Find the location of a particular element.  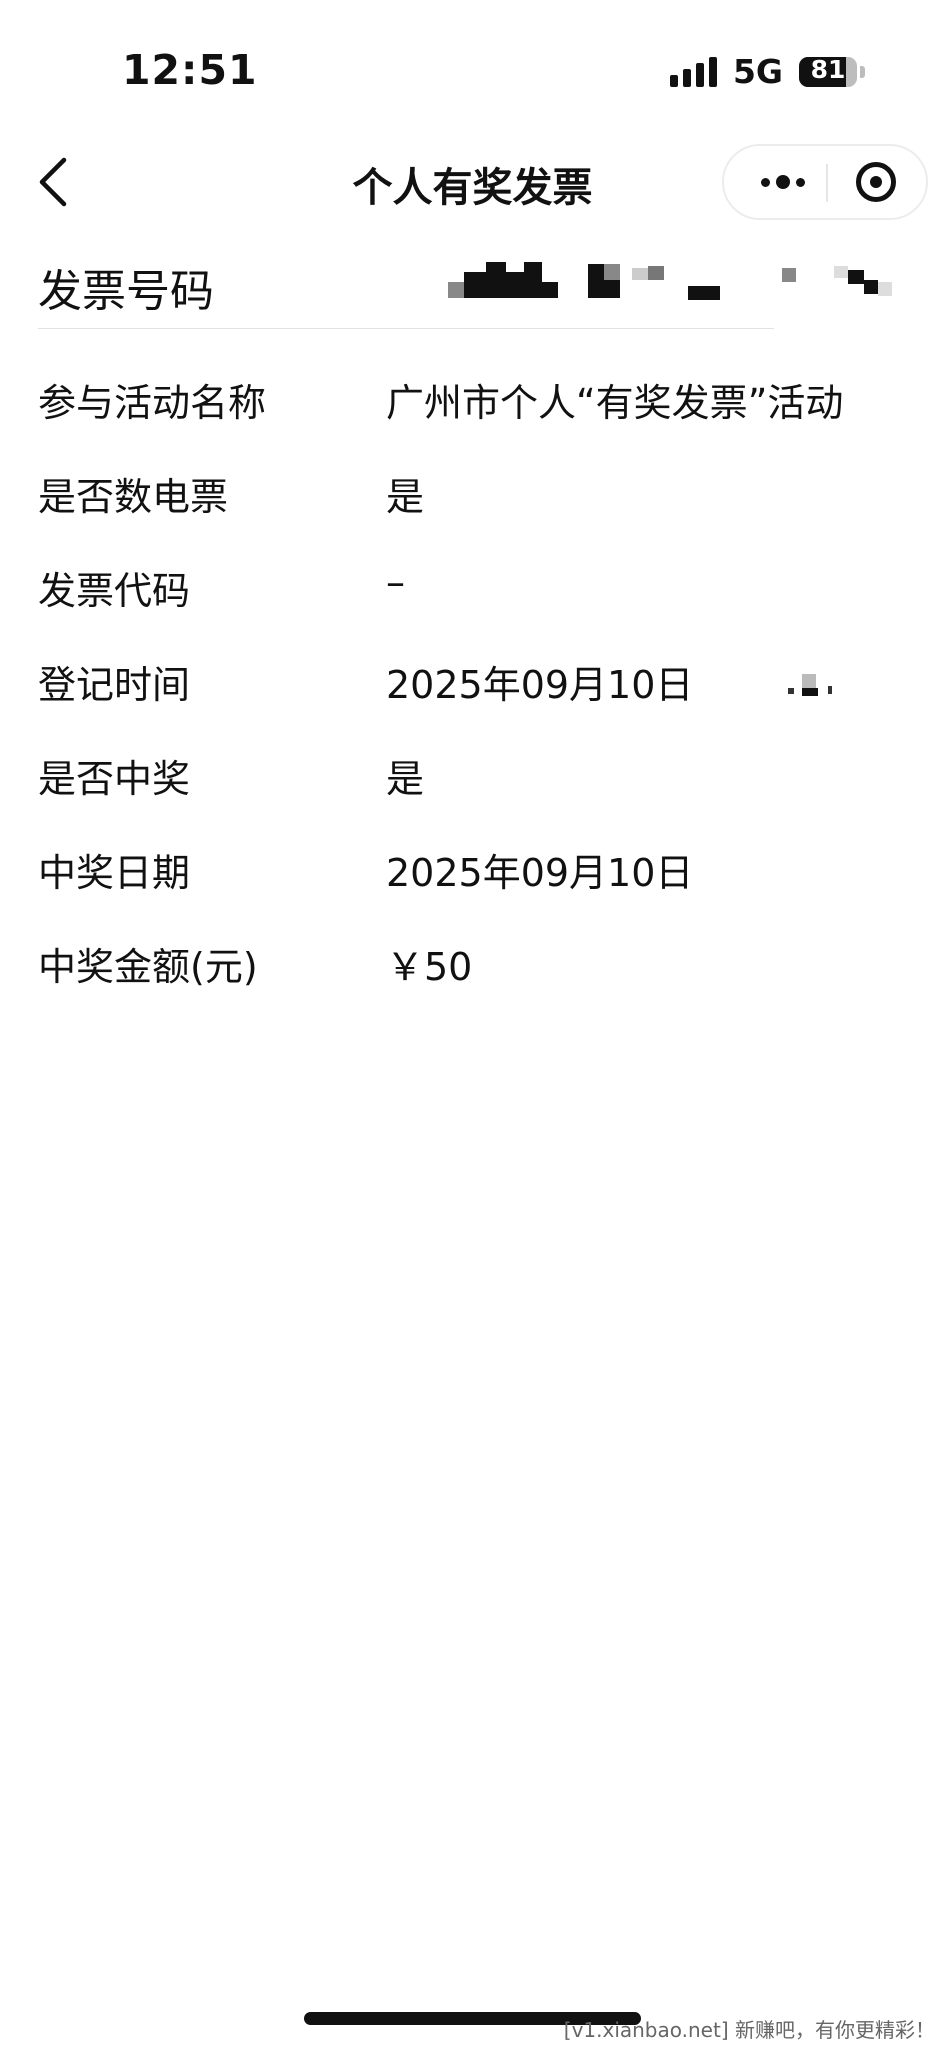

detail-row-is-winner: 是否中奖 是 is located at coordinates (481, 778).